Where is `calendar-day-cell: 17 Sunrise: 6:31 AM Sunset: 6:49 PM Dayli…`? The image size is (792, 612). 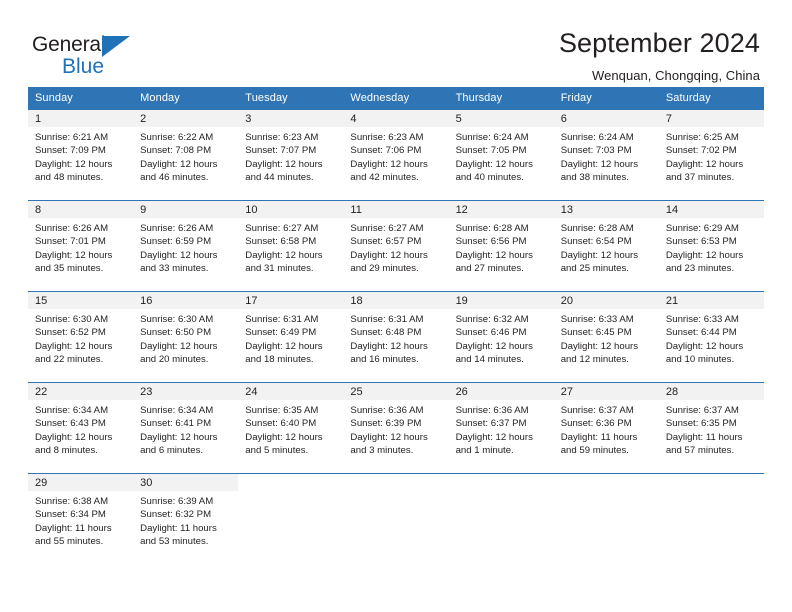 calendar-day-cell: 17 Sunrise: 6:31 AM Sunset: 6:49 PM Dayli… is located at coordinates (291, 337).